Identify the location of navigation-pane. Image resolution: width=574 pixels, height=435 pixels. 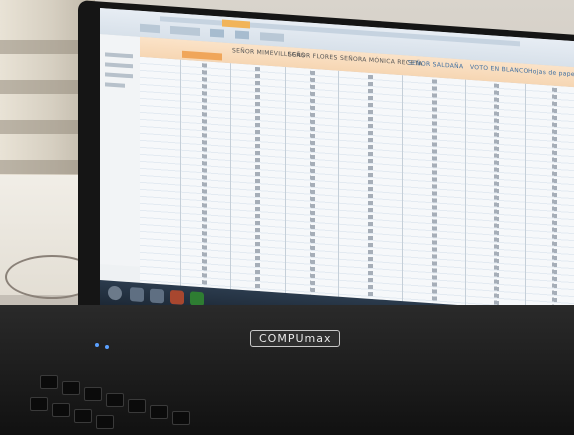
(120, 150).